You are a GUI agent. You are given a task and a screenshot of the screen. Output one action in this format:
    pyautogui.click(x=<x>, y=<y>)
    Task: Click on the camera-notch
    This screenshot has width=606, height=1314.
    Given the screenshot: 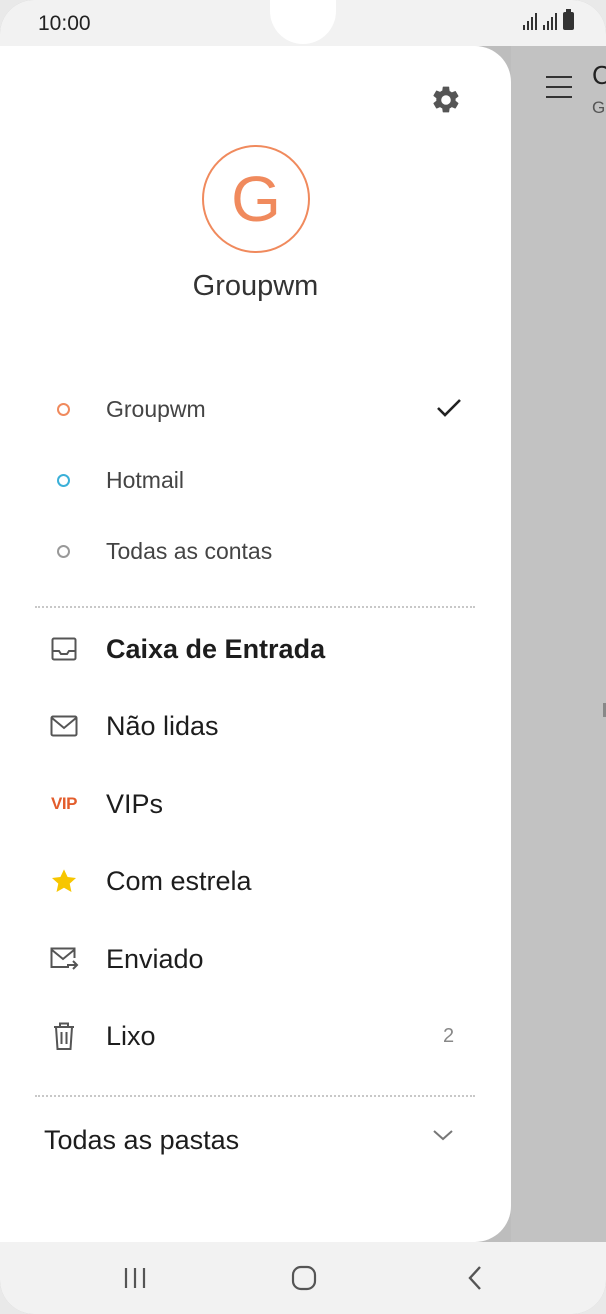 What is the action you would take?
    pyautogui.click(x=303, y=22)
    